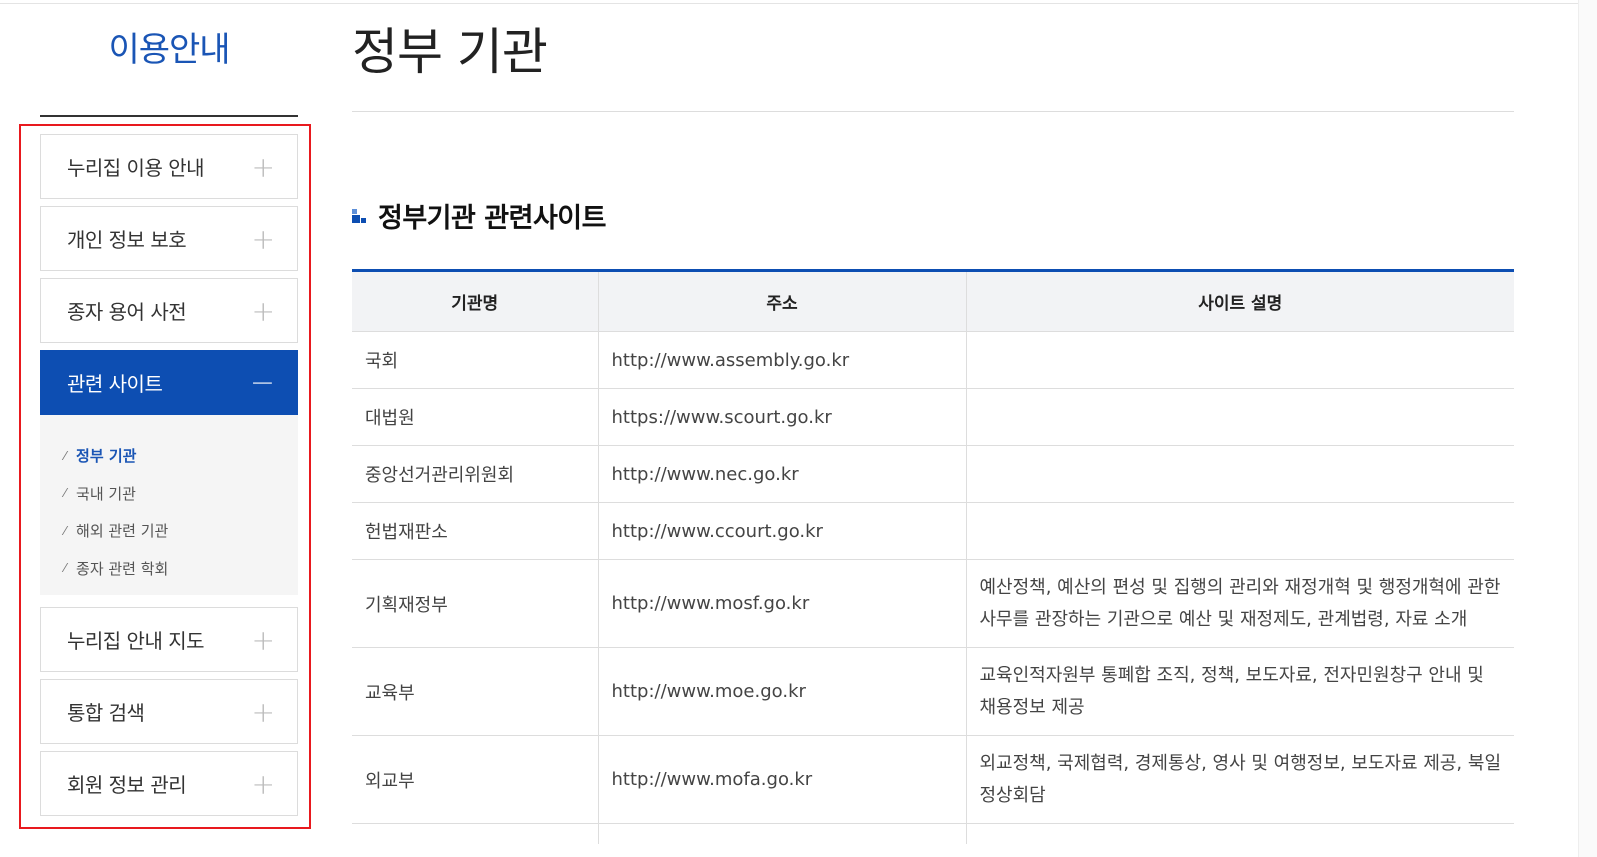  Describe the element at coordinates (781, 301) in the screenshot. I see `column-header-address: 주소` at that location.